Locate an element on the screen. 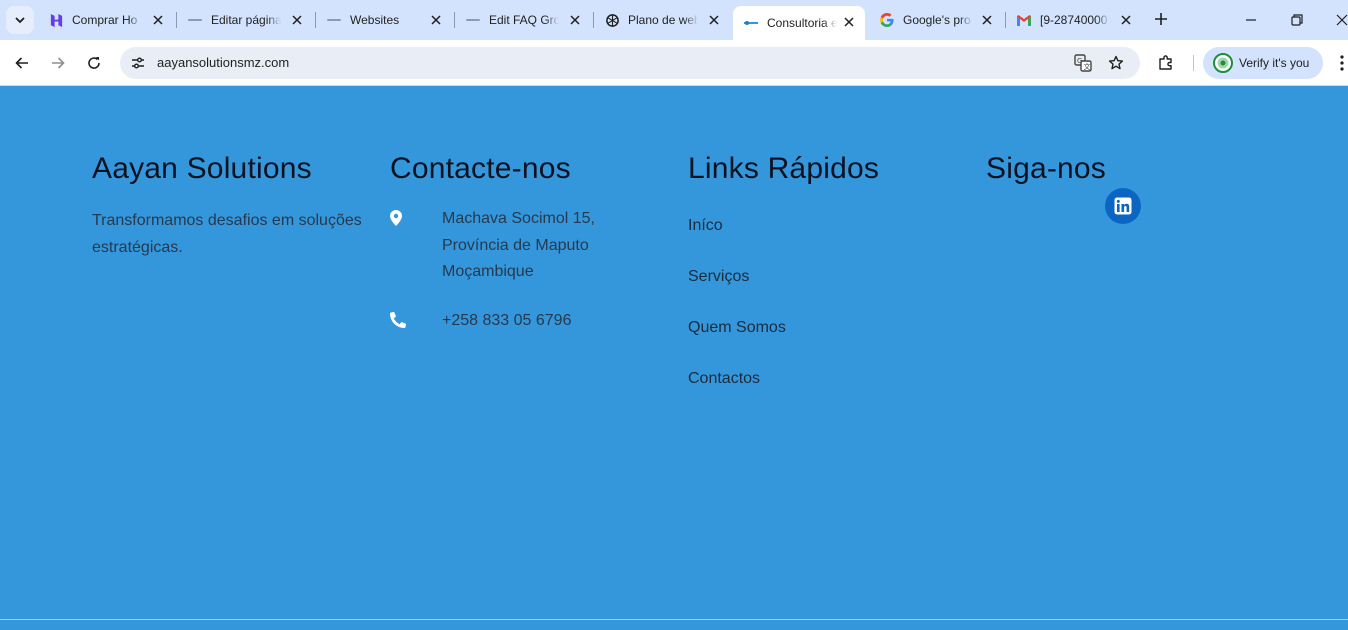  tab-edit-faq: Edit FAQ Gro is located at coordinates (523, 20).